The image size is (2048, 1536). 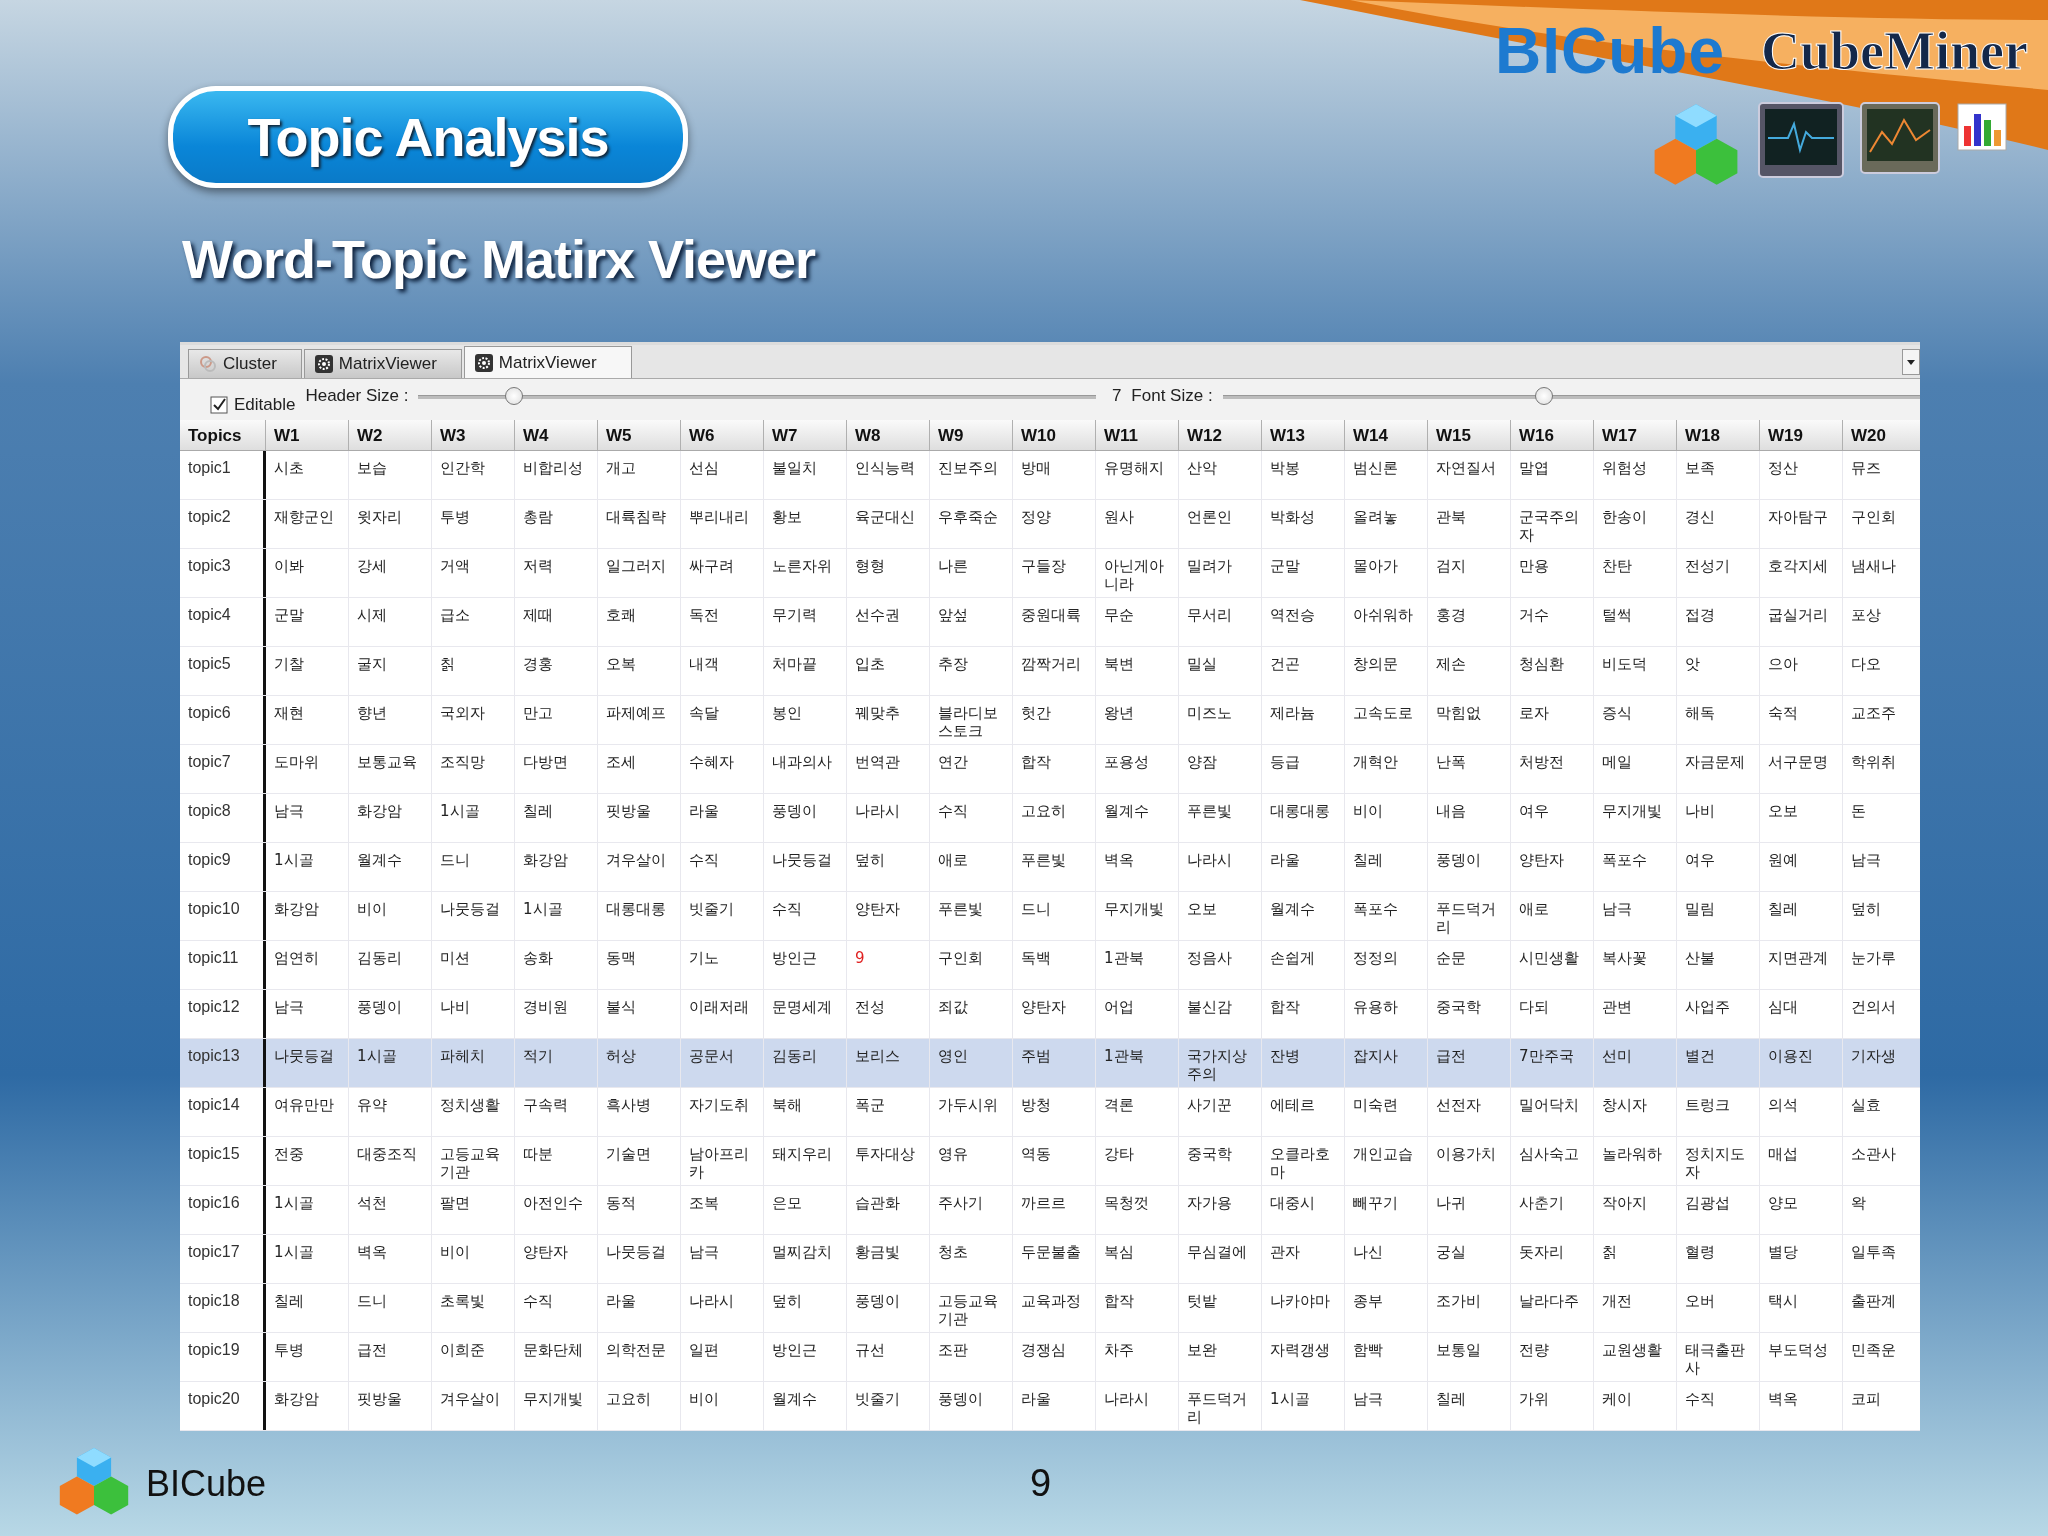 I want to click on column-header: W19, so click(x=1801, y=435).